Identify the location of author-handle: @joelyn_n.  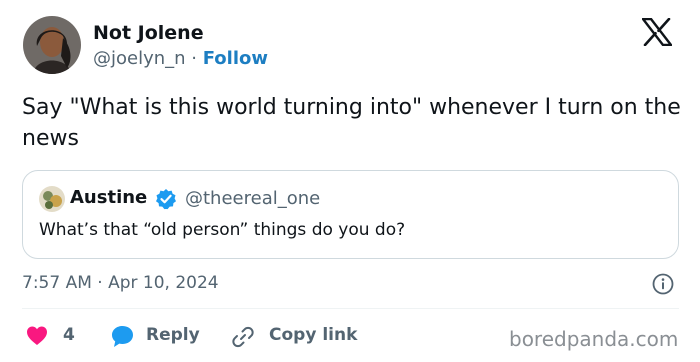
(139, 58).